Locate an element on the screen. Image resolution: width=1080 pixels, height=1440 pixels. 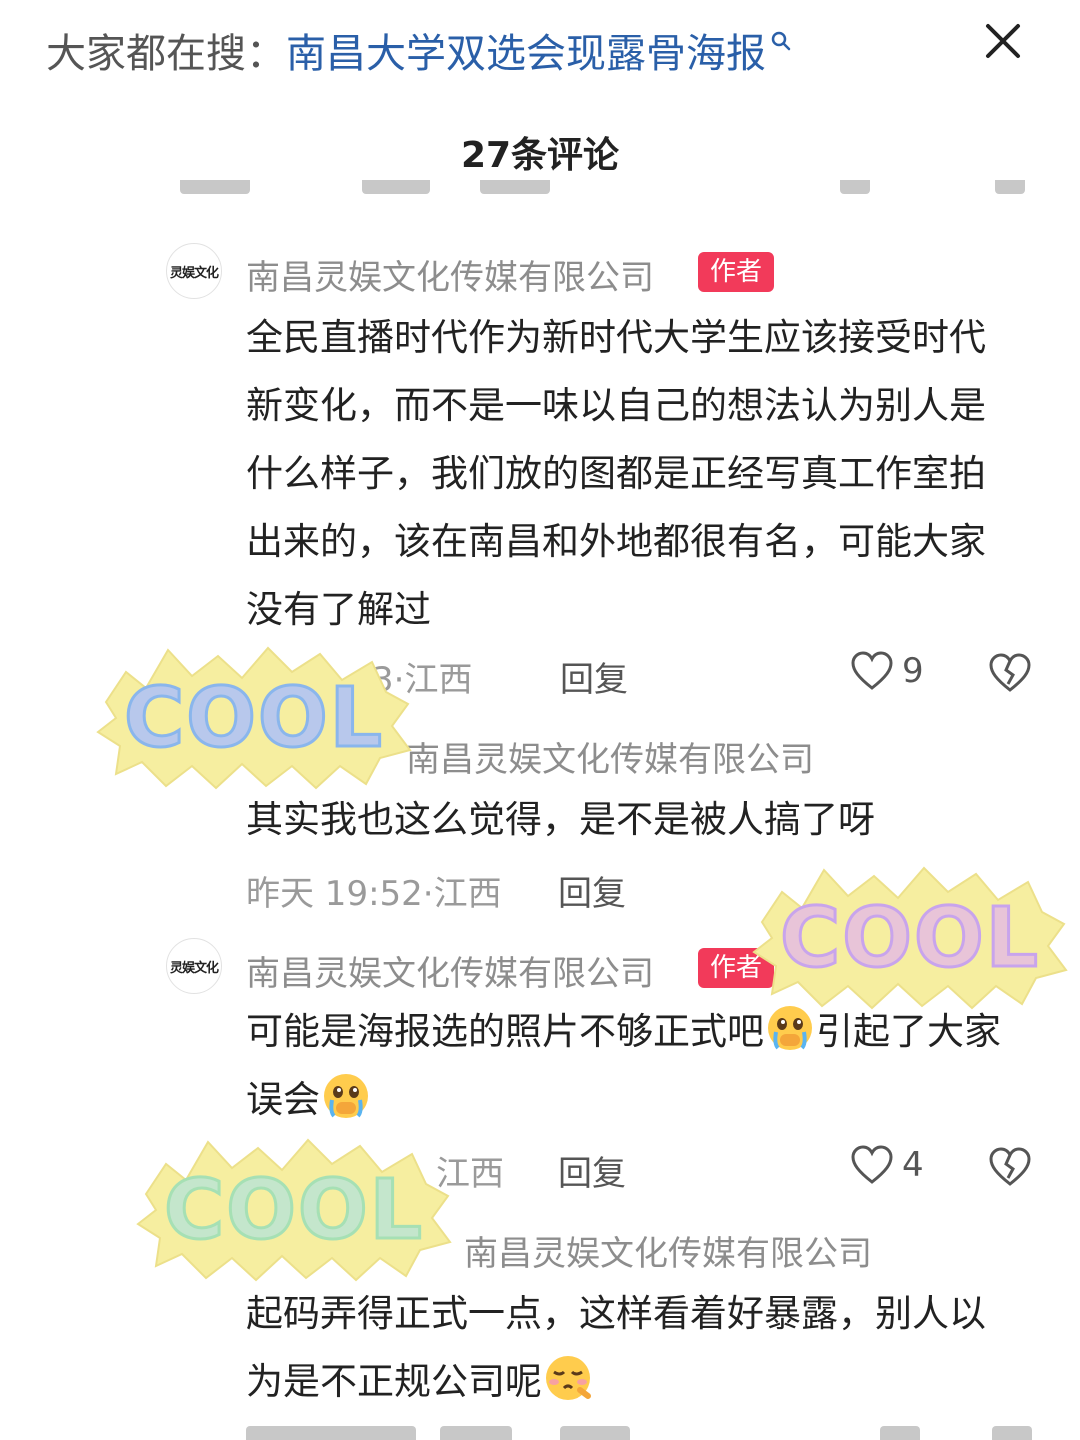
comment-text-part: 可能是海报选的照片不够正式吧 is located at coordinates (505, 1031).